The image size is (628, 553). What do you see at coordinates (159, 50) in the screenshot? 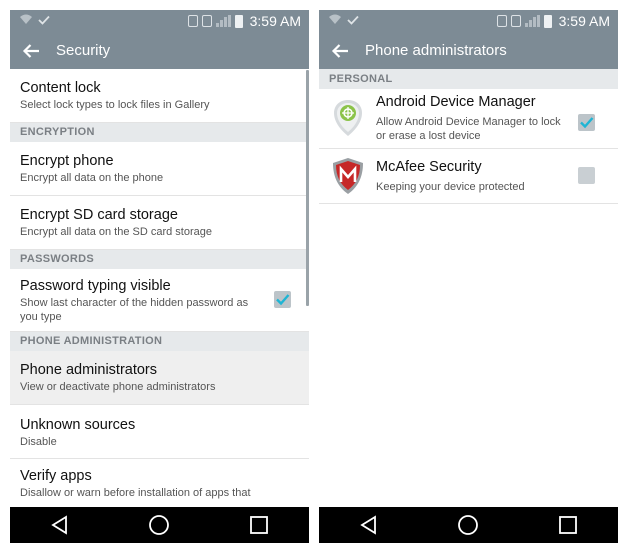
I see `app-bar: Security` at bounding box center [159, 50].